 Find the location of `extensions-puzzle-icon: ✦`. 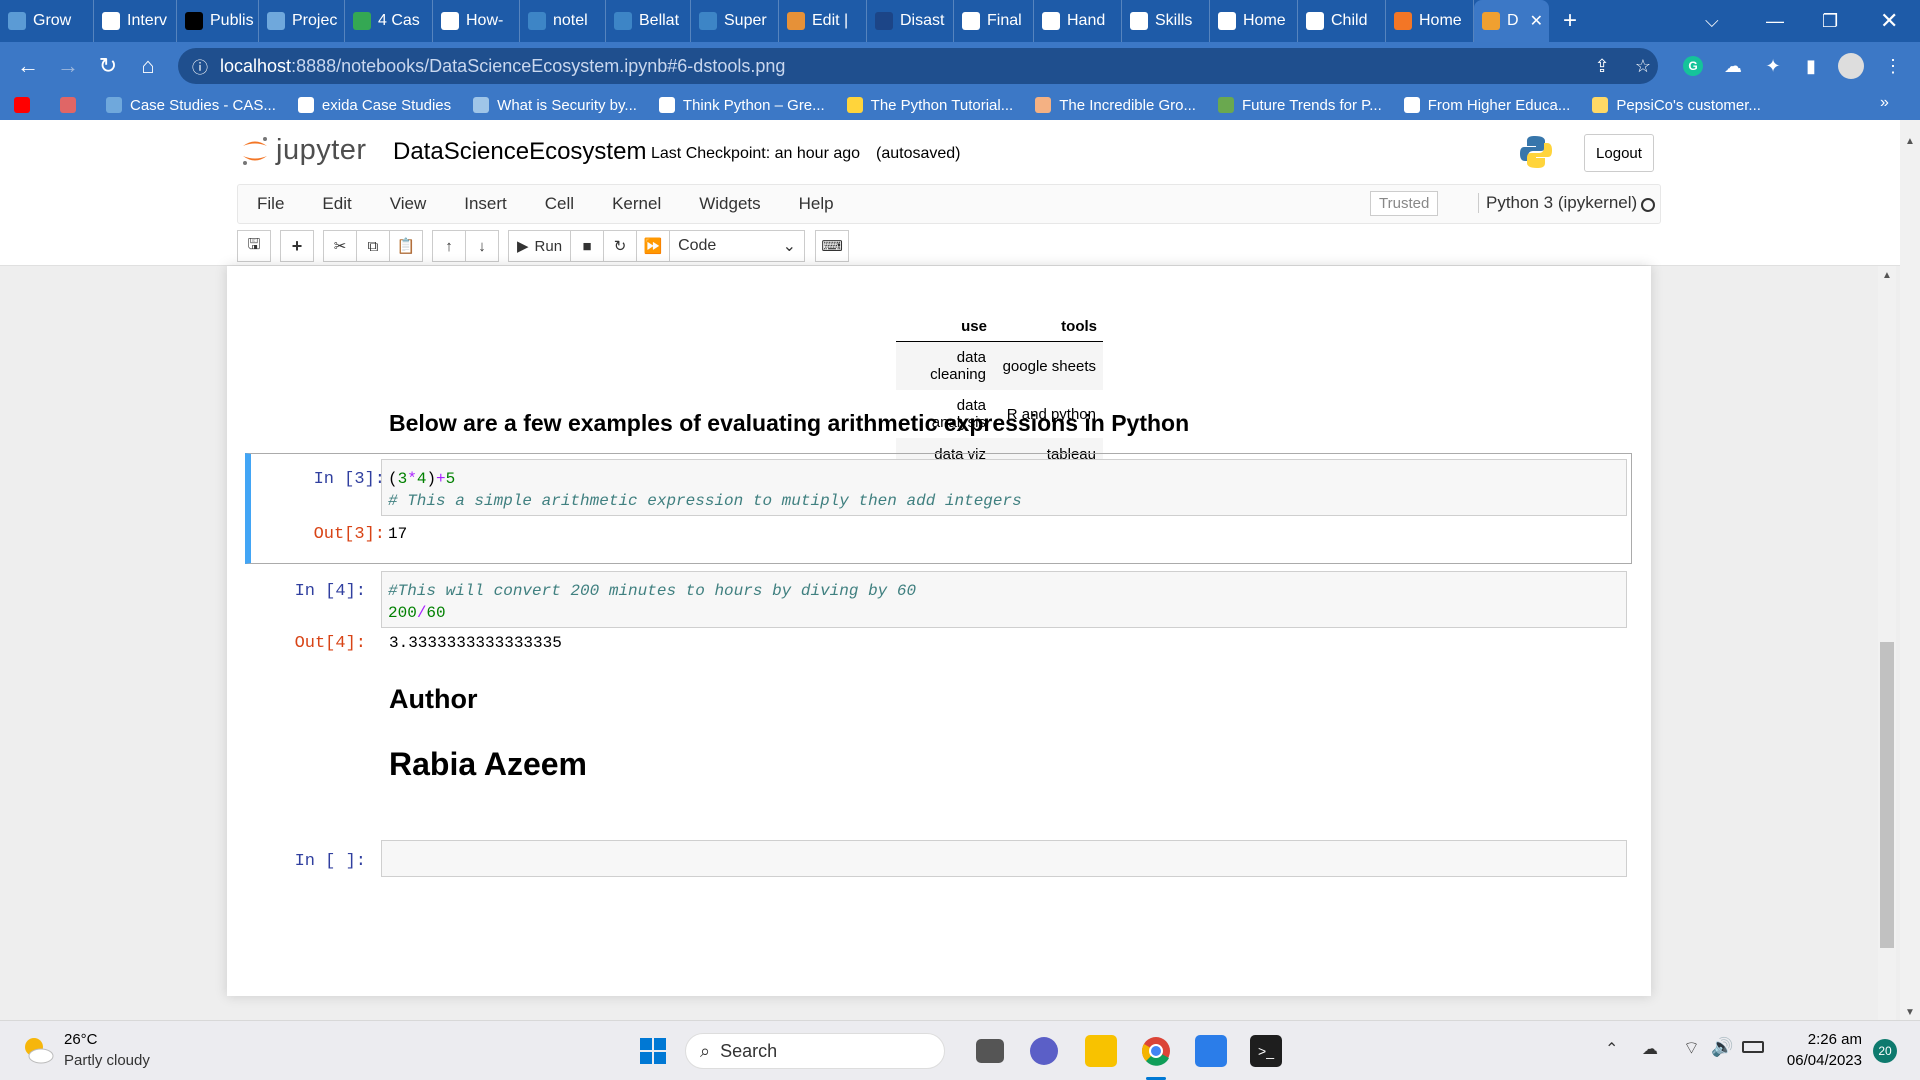

extensions-puzzle-icon: ✦ is located at coordinates (1773, 66).